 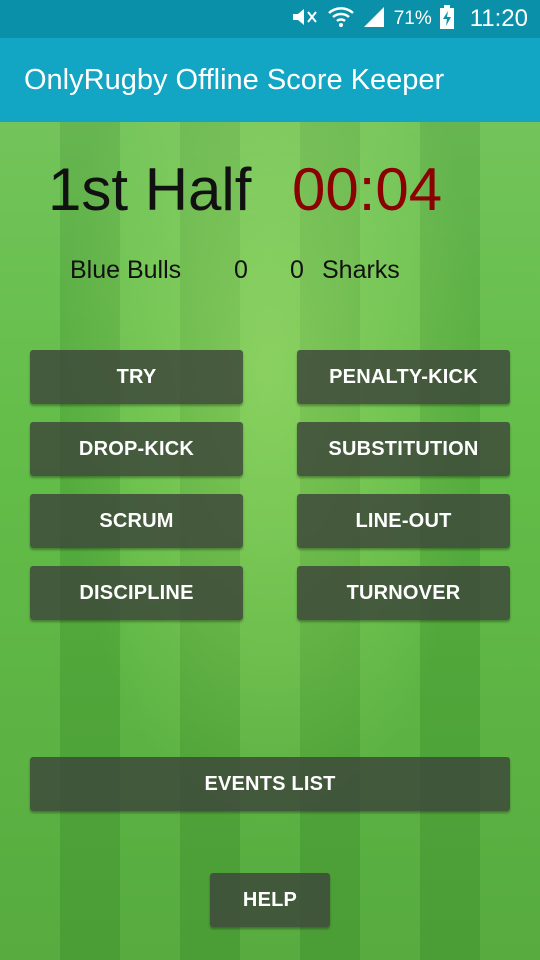 What do you see at coordinates (136, 593) in the screenshot?
I see `discipline-button: DISCIPLINE` at bounding box center [136, 593].